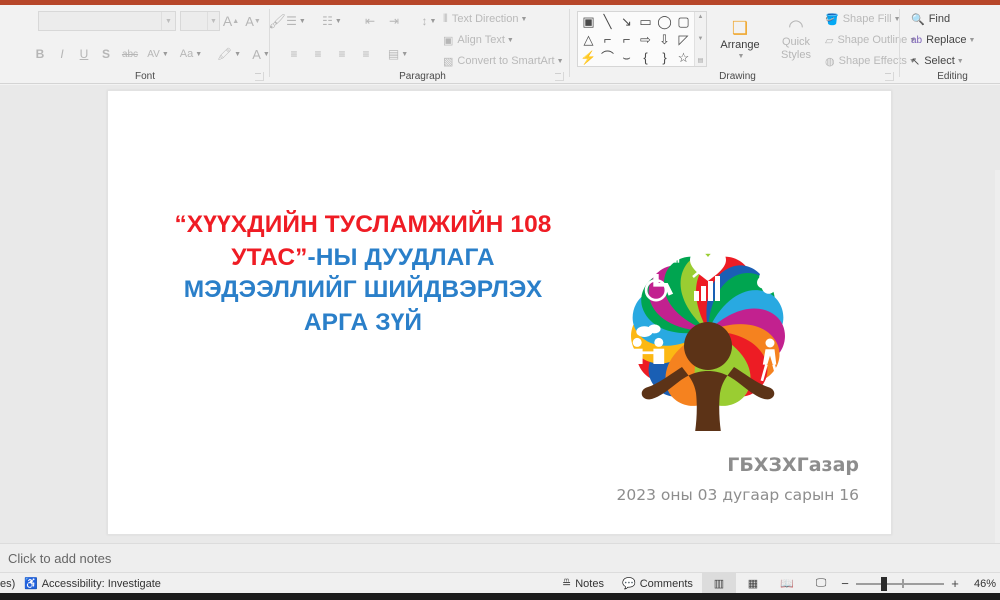  Describe the element at coordinates (366, 54) in the screenshot. I see `justify-button: ≡` at that location.